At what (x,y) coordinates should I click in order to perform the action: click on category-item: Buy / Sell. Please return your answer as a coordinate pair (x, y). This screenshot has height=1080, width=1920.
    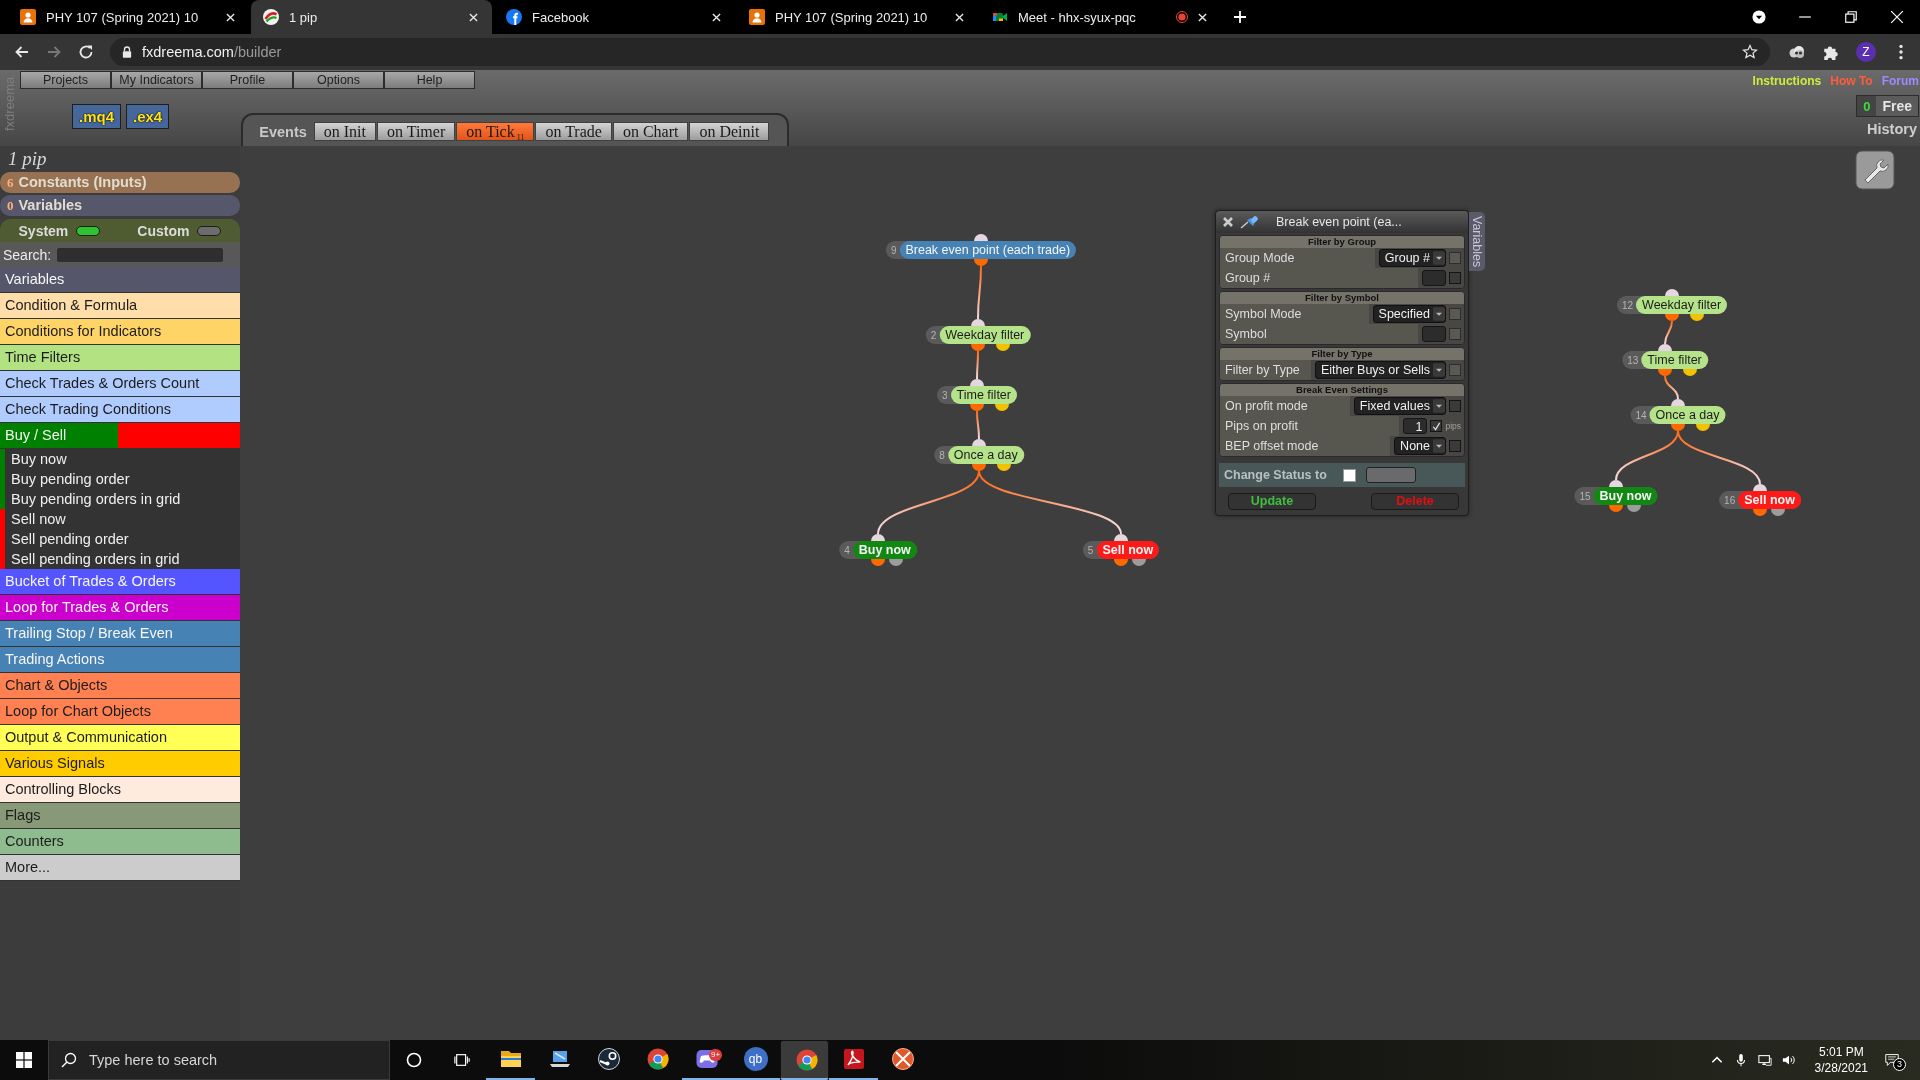
    Looking at the image, I should click on (120, 436).